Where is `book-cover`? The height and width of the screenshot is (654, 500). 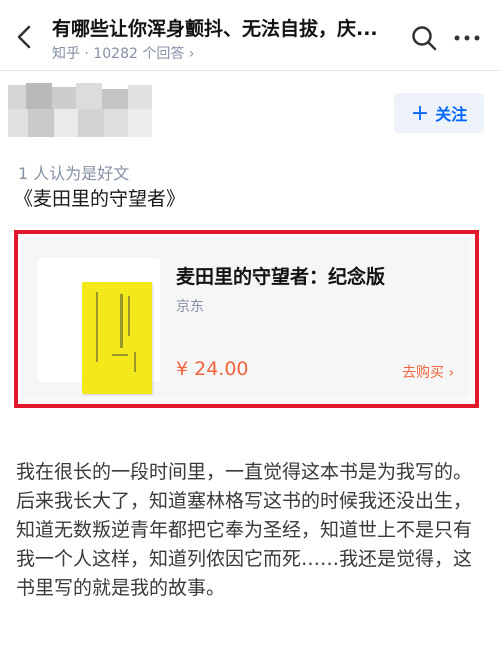 book-cover is located at coordinates (117, 338).